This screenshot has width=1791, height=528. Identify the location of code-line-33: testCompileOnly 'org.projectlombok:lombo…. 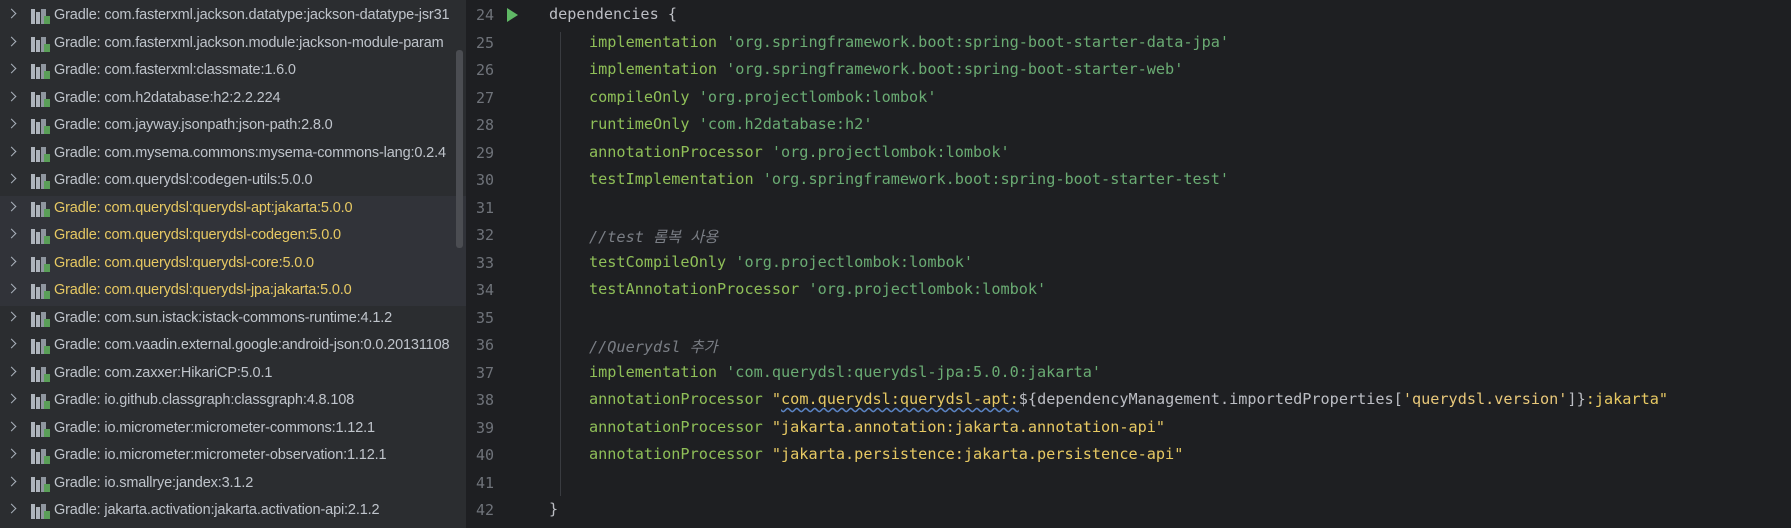
(781, 262).